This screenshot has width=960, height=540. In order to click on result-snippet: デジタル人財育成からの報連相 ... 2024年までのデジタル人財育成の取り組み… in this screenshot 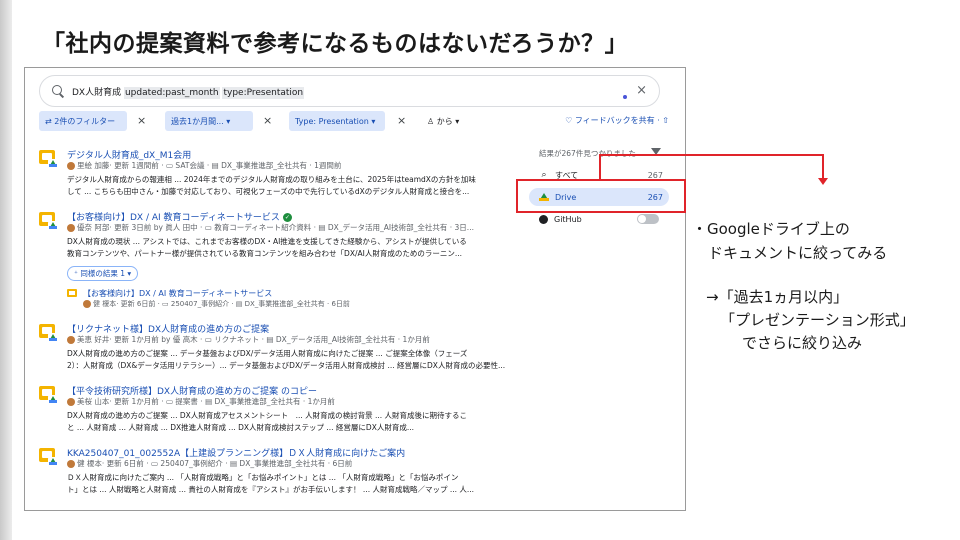, I will do `click(271, 179)`.